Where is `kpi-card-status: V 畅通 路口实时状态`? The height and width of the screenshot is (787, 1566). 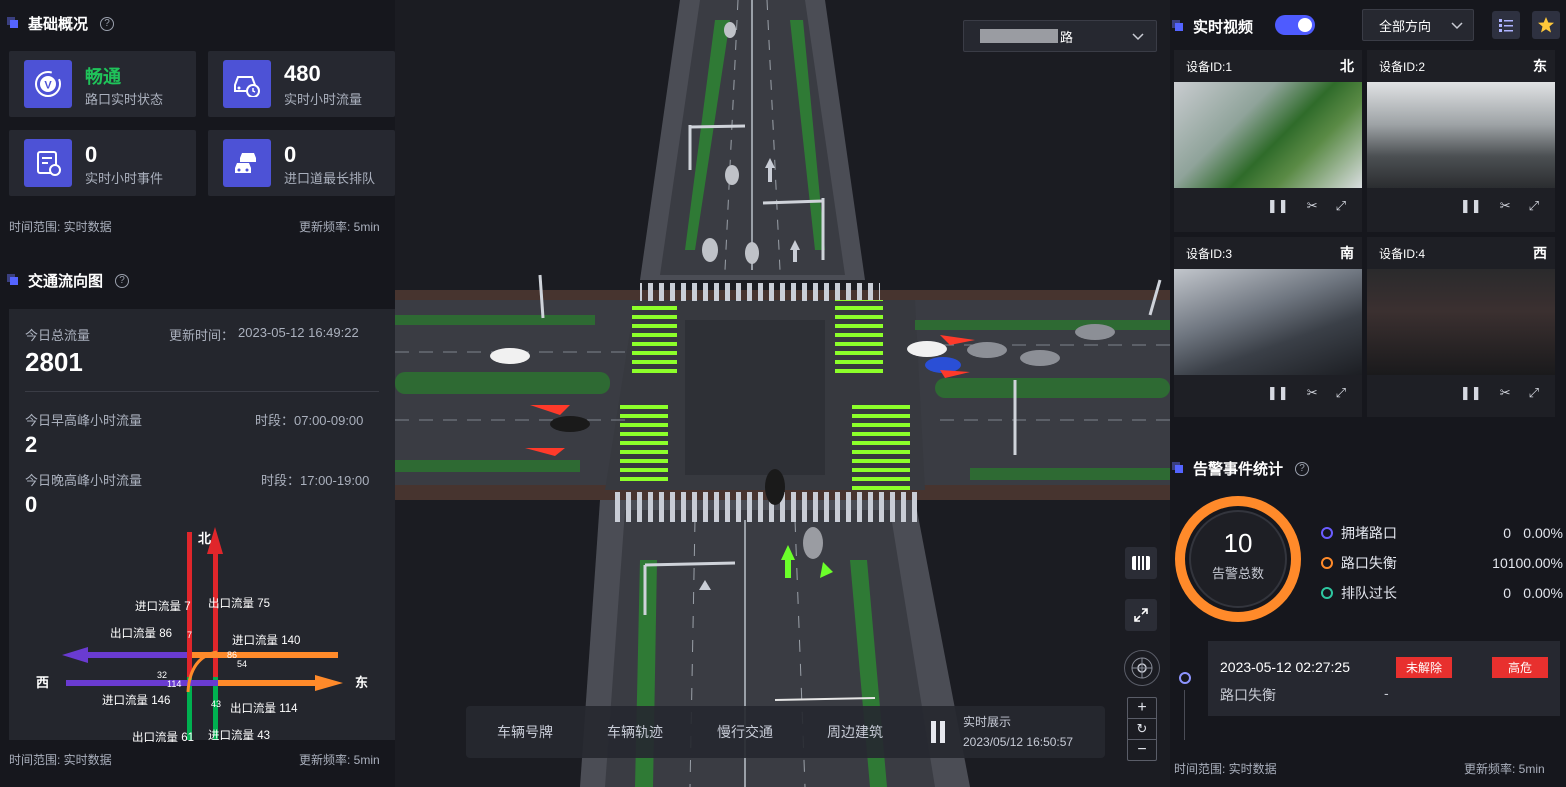 kpi-card-status: V 畅通 路口实时状态 is located at coordinates (102, 84).